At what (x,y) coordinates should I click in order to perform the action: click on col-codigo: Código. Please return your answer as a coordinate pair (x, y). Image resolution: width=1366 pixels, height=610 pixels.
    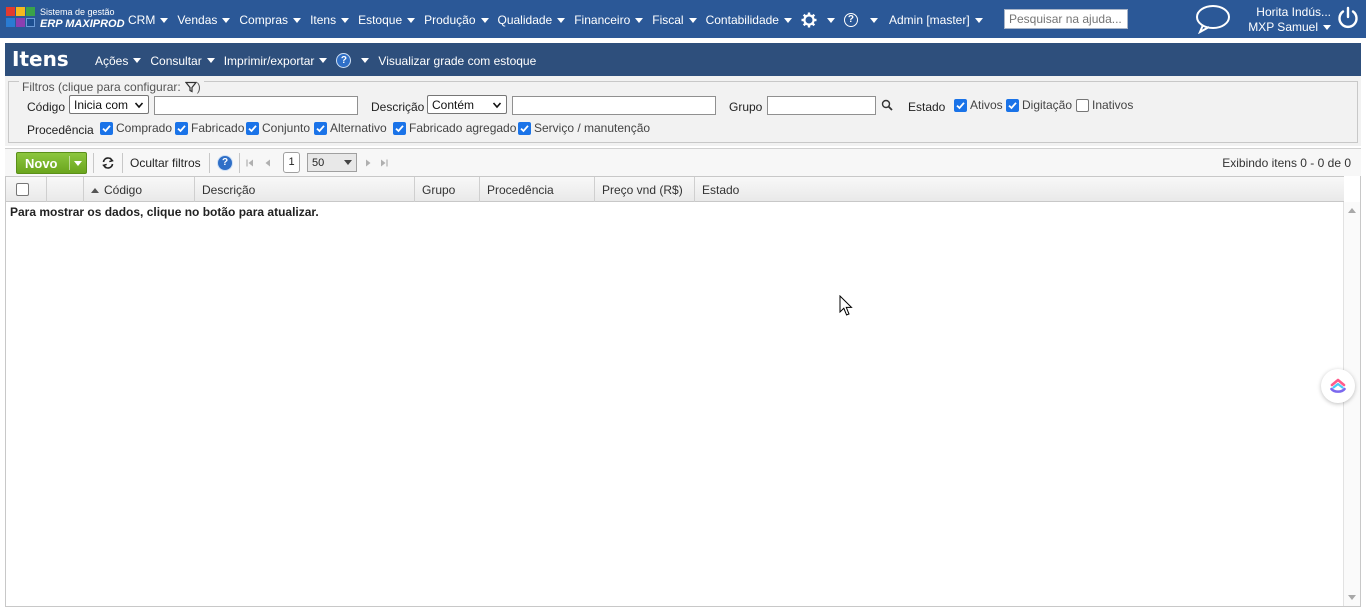
    Looking at the image, I should click on (139, 189).